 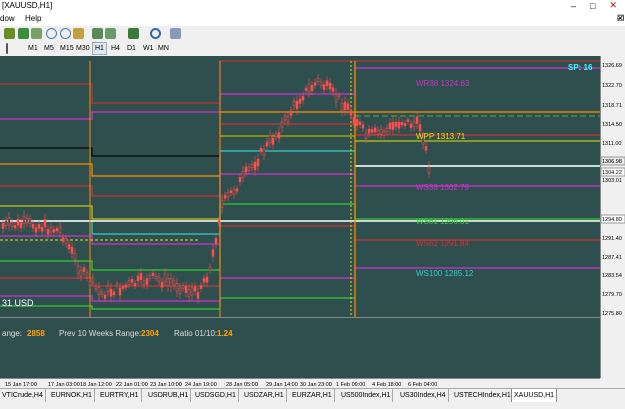 I want to click on price-tick-label: 1322.70, so click(x=612, y=86).